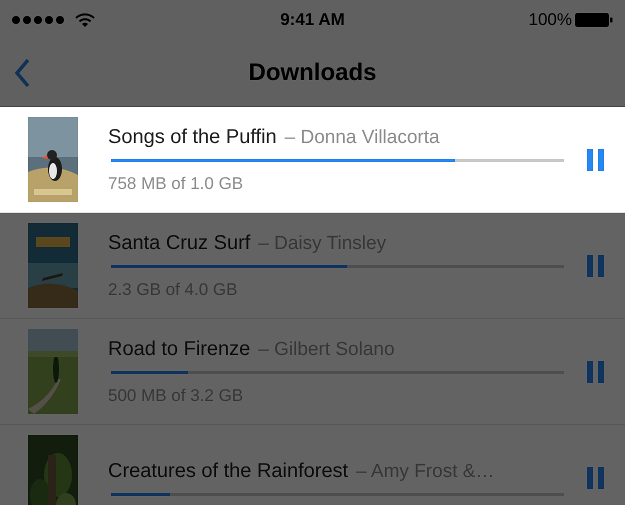 The image size is (625, 505). Describe the element at coordinates (39, 20) in the screenshot. I see `signal-icon` at that location.